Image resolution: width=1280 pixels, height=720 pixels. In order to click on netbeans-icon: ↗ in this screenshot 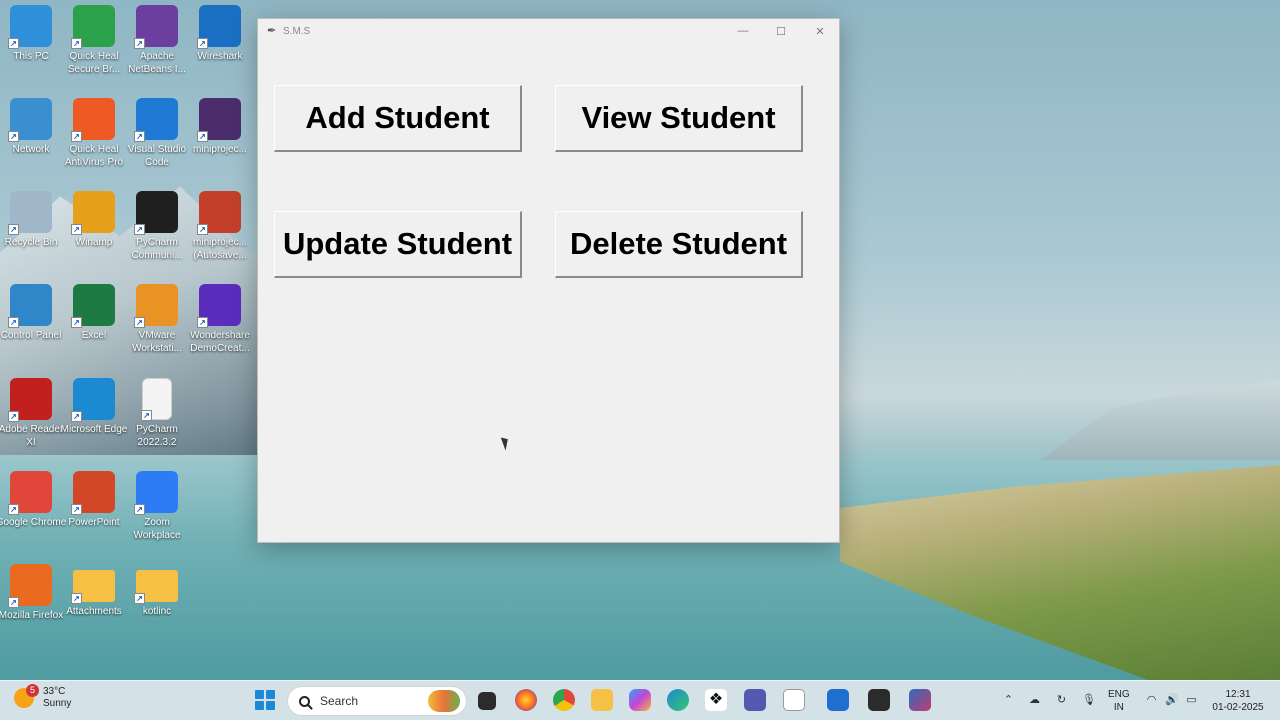, I will do `click(156, 27)`.